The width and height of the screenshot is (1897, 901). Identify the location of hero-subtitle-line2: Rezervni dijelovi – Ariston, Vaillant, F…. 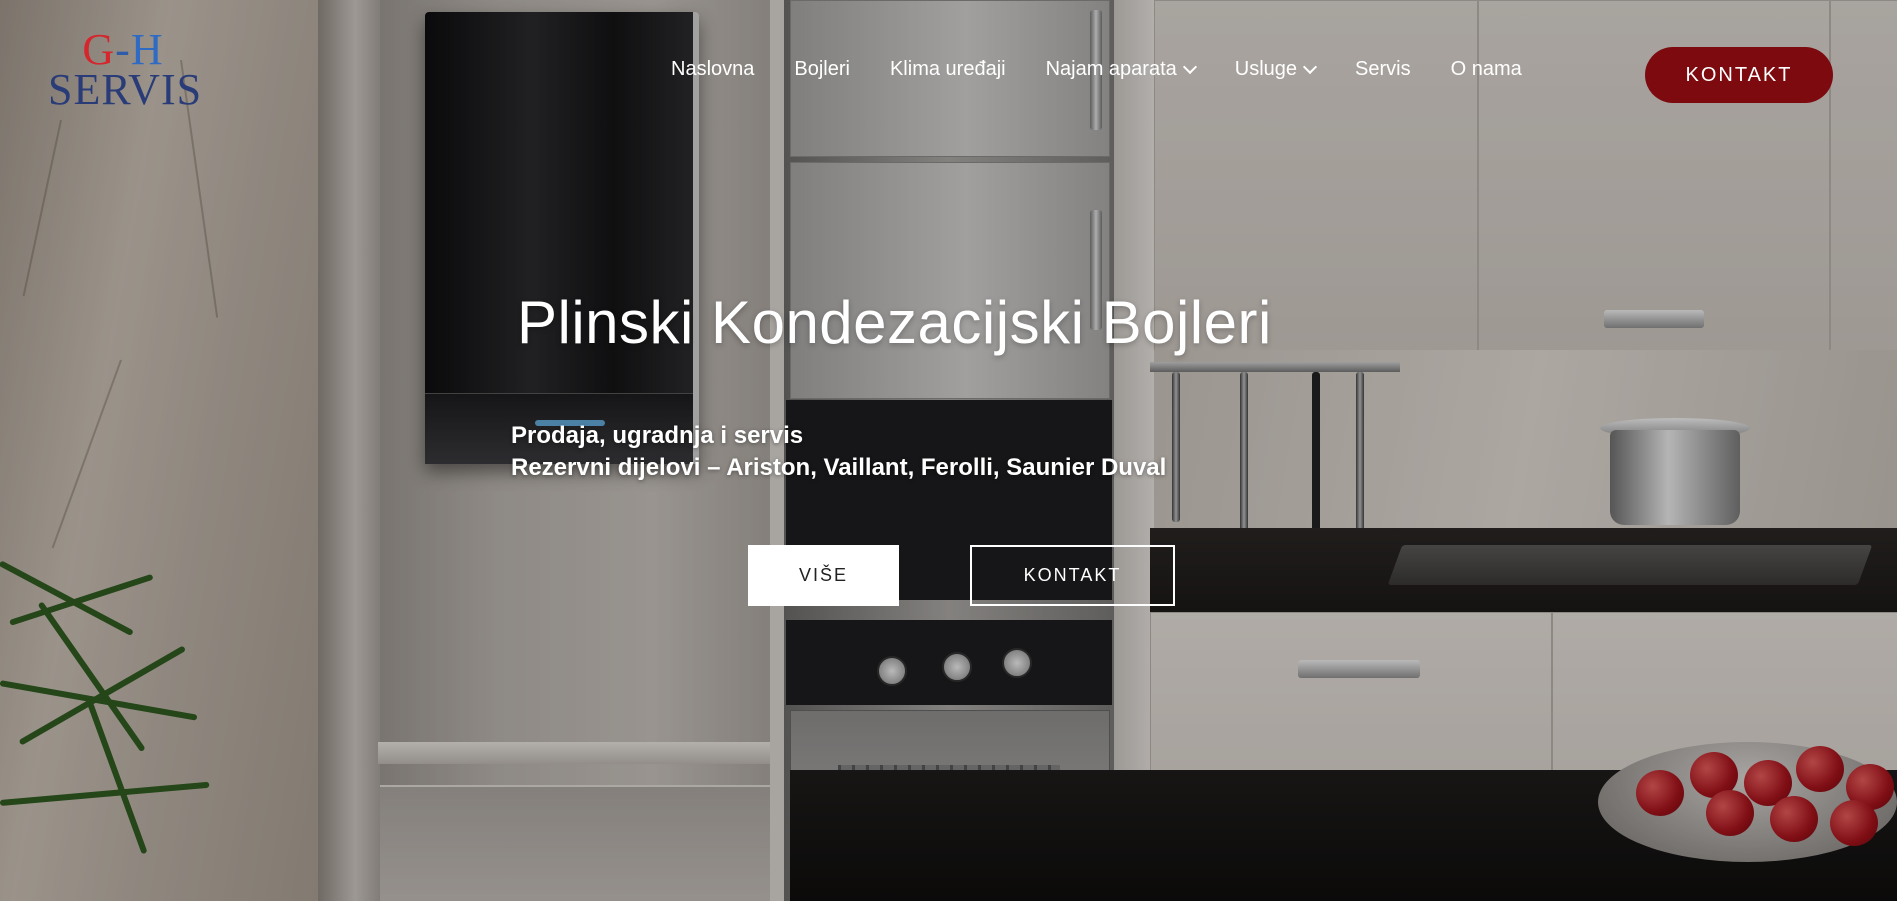
(839, 467).